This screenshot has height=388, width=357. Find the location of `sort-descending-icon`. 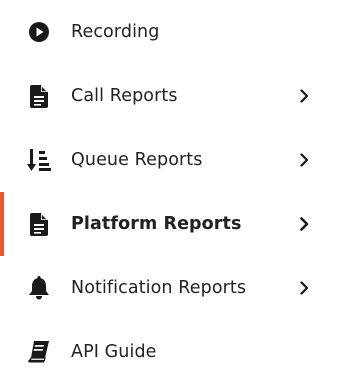

sort-descending-icon is located at coordinates (39, 160).